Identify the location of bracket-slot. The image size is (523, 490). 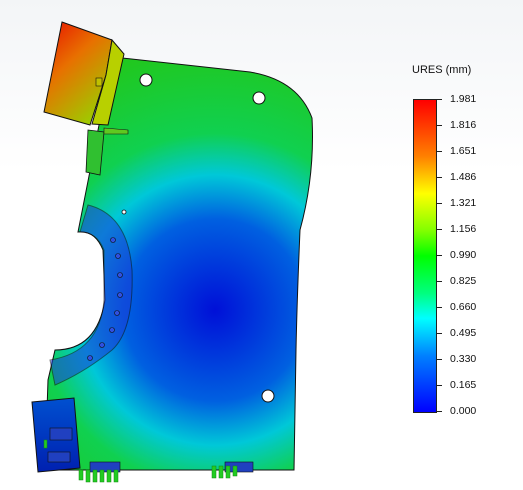
(99, 82).